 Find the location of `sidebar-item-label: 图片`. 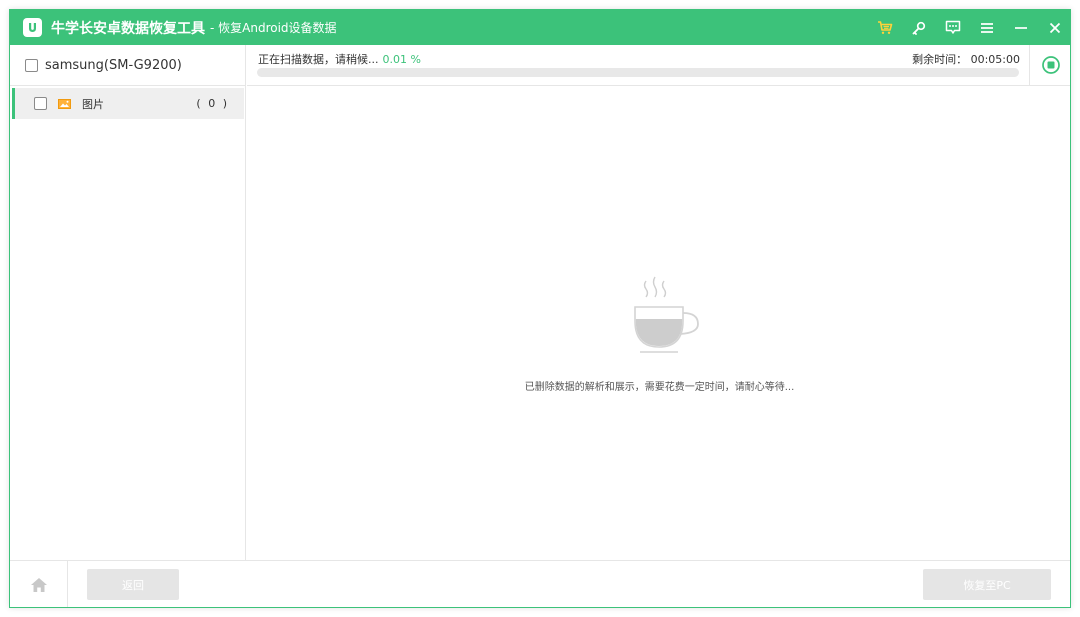

sidebar-item-label: 图片 is located at coordinates (93, 104).